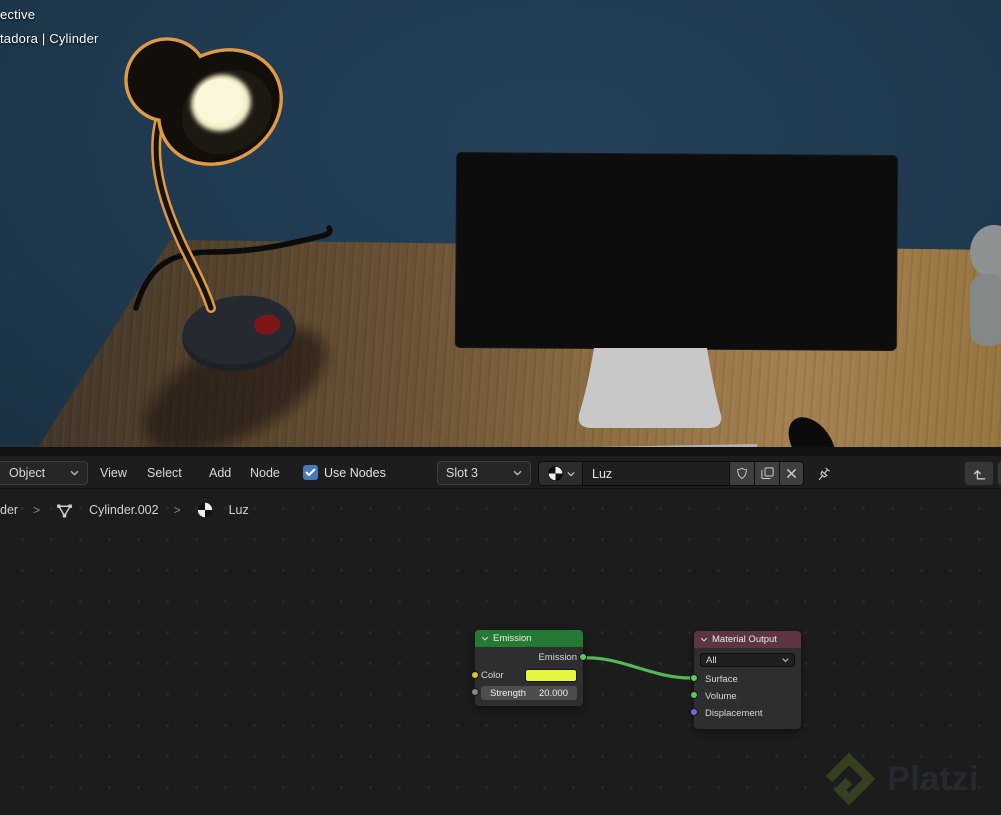 This screenshot has height=815, width=1001. Describe the element at coordinates (113, 473) in the screenshot. I see `menu-view: View` at that location.